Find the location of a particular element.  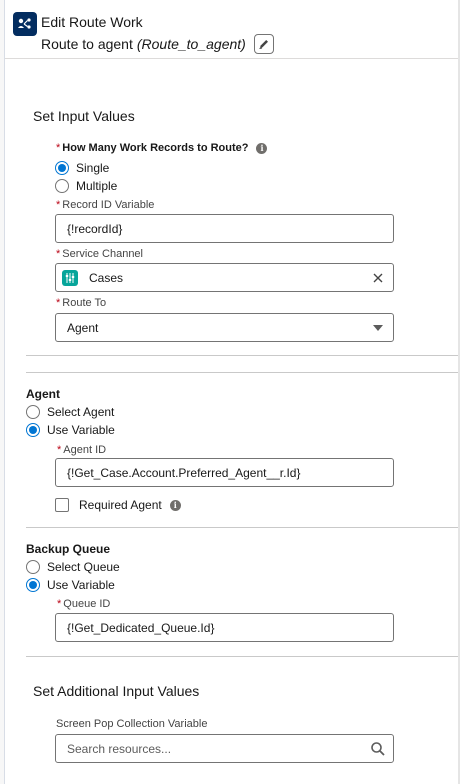

radio-select-agent: Select Agent is located at coordinates (70, 412).